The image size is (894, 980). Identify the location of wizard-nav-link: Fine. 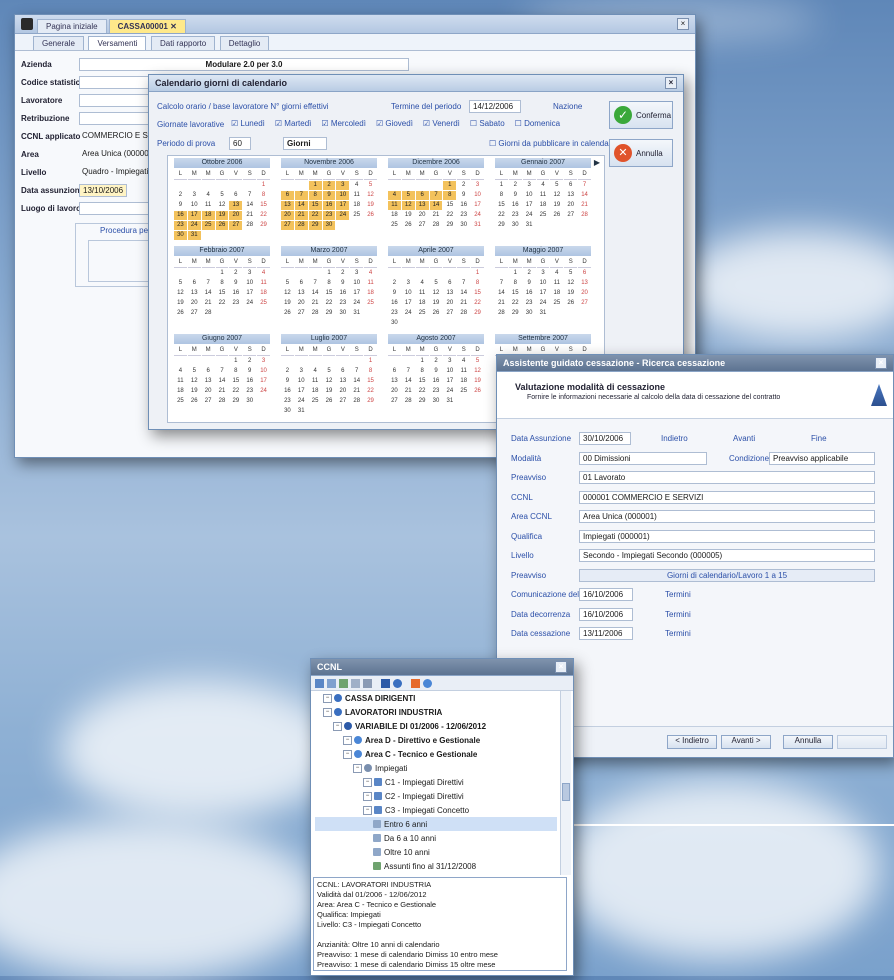
(819, 438).